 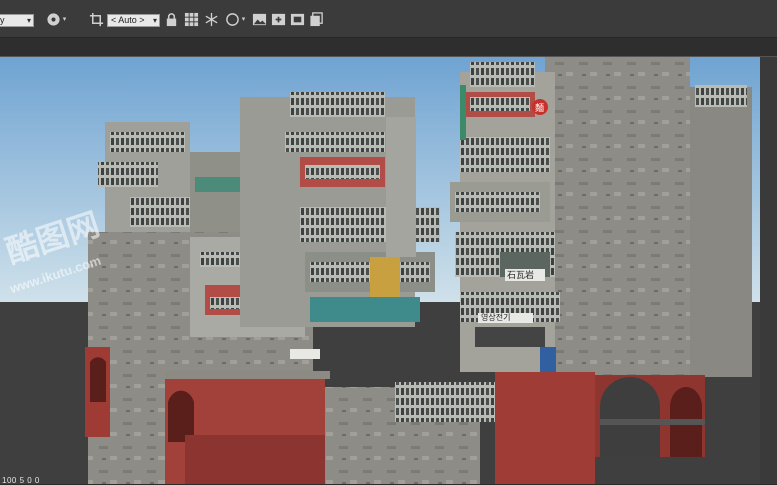 I want to click on lock-button, so click(x=171, y=19).